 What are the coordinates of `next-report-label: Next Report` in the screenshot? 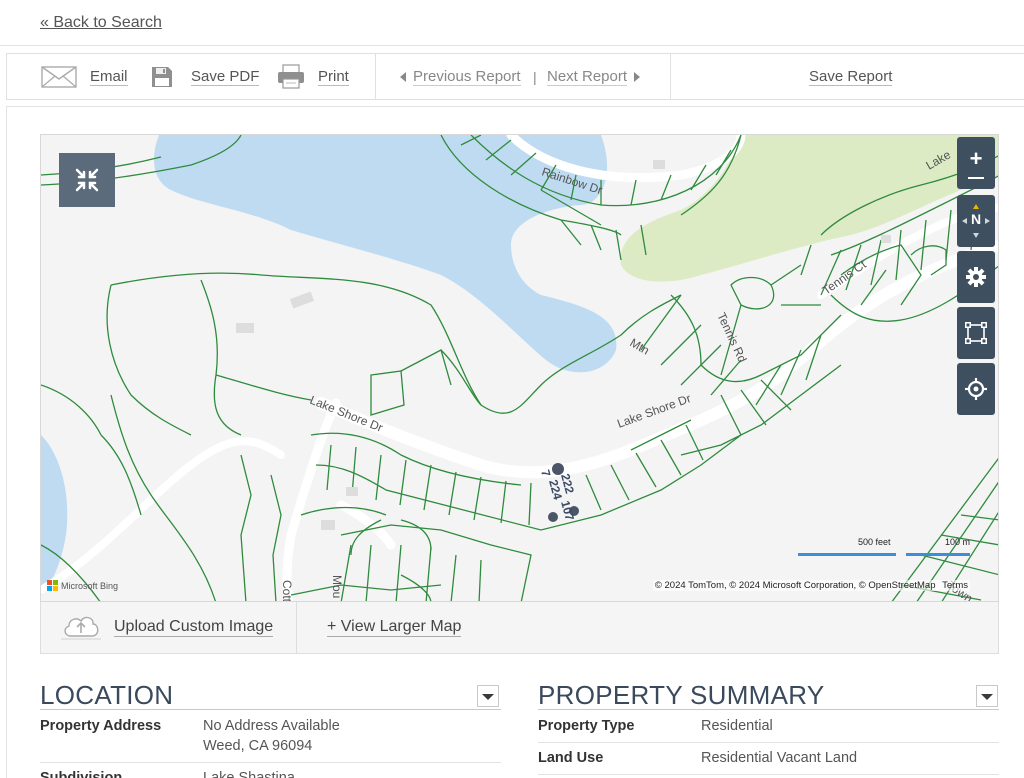 It's located at (587, 76).